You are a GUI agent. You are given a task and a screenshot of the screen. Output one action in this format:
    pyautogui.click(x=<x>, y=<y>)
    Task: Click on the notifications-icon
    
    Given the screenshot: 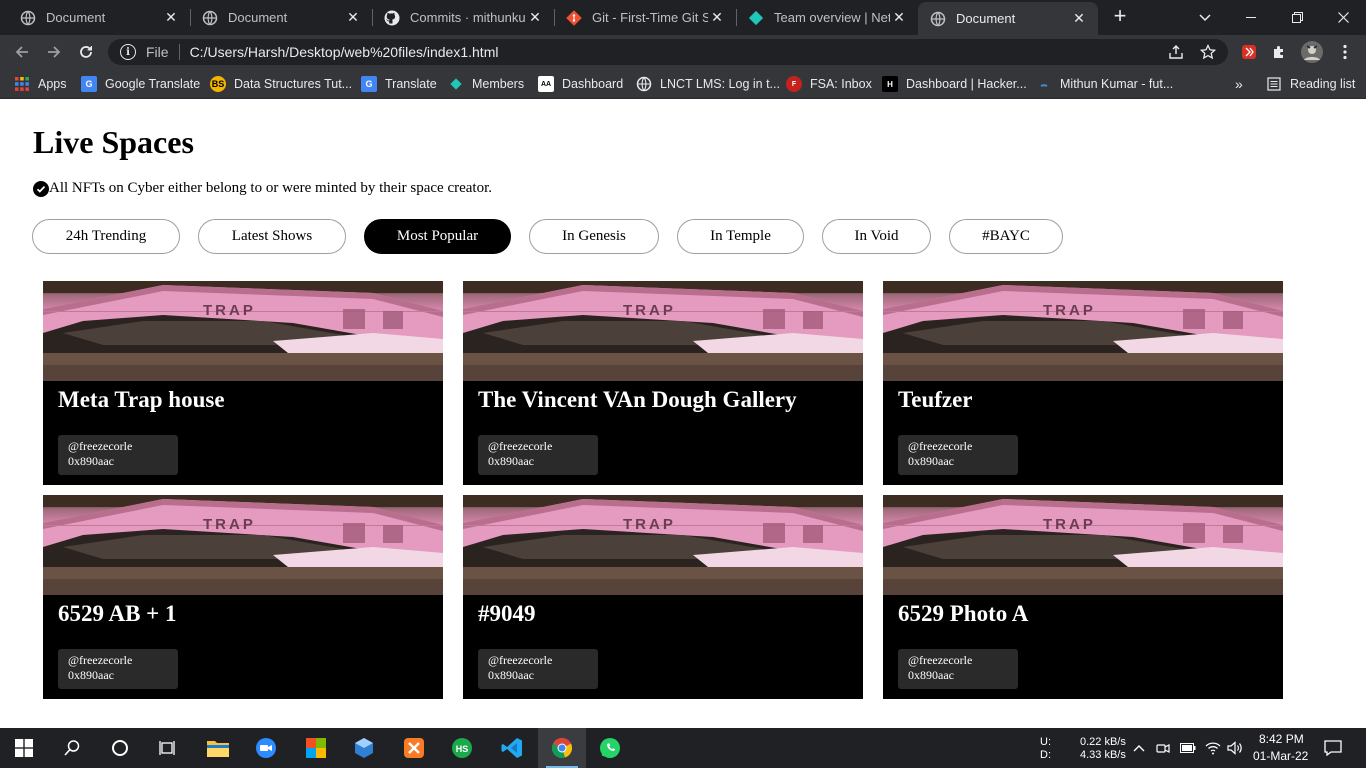 What is the action you would take?
    pyautogui.click(x=1333, y=748)
    